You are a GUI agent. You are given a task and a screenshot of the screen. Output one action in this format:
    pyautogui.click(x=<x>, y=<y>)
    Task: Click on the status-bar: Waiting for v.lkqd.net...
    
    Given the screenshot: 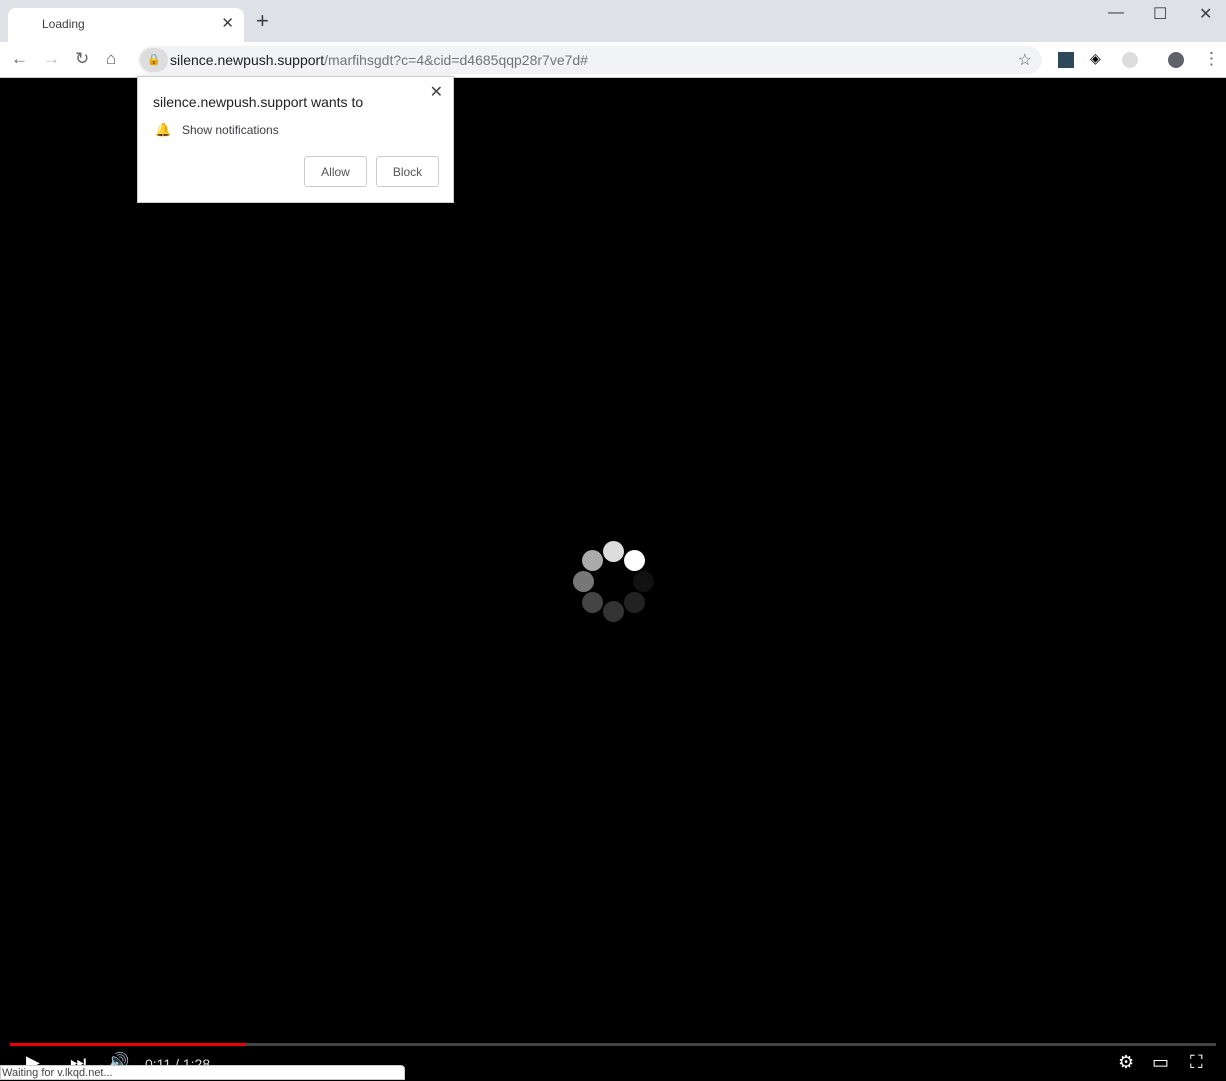 What is the action you would take?
    pyautogui.click(x=202, y=1072)
    